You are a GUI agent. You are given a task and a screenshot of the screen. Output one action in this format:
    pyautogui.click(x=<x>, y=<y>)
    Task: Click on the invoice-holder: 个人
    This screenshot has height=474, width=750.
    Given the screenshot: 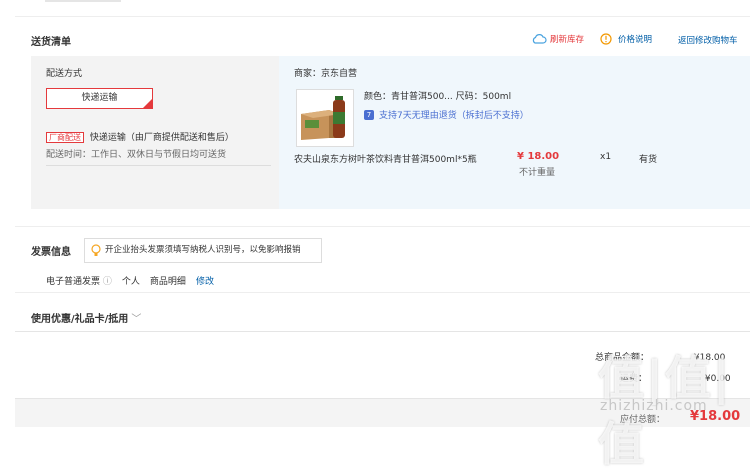 What is the action you would take?
    pyautogui.click(x=130, y=282)
    